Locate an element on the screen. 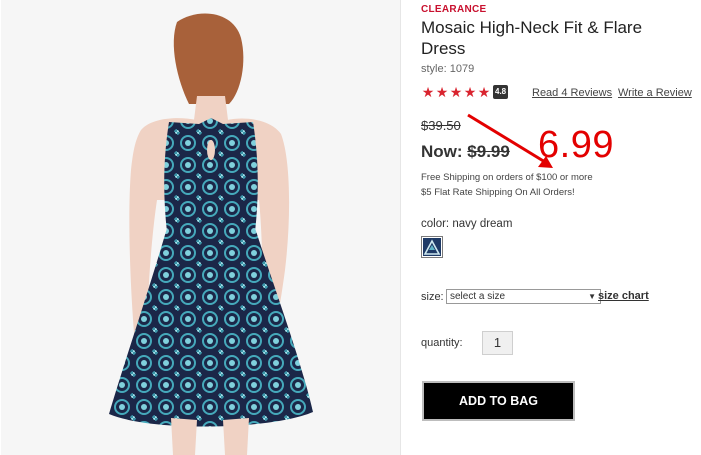 The height and width of the screenshot is (455, 701). free-shipping-note: Free Shipping on orders of $100 or more is located at coordinates (507, 177).